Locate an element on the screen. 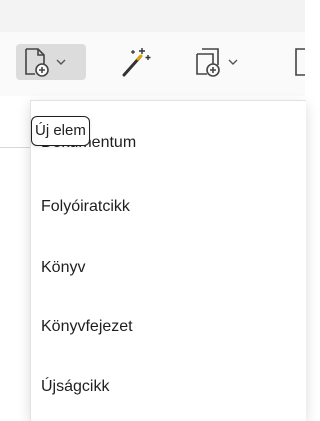  magic-wand-button is located at coordinates (138, 62).